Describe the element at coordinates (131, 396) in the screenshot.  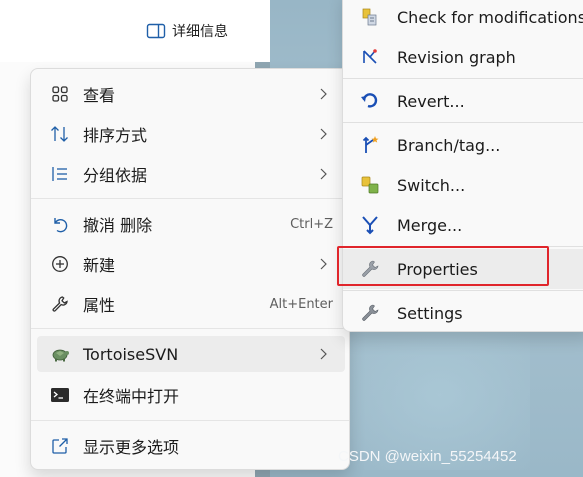
I see `menu-item-label: 在终端中打开` at that location.